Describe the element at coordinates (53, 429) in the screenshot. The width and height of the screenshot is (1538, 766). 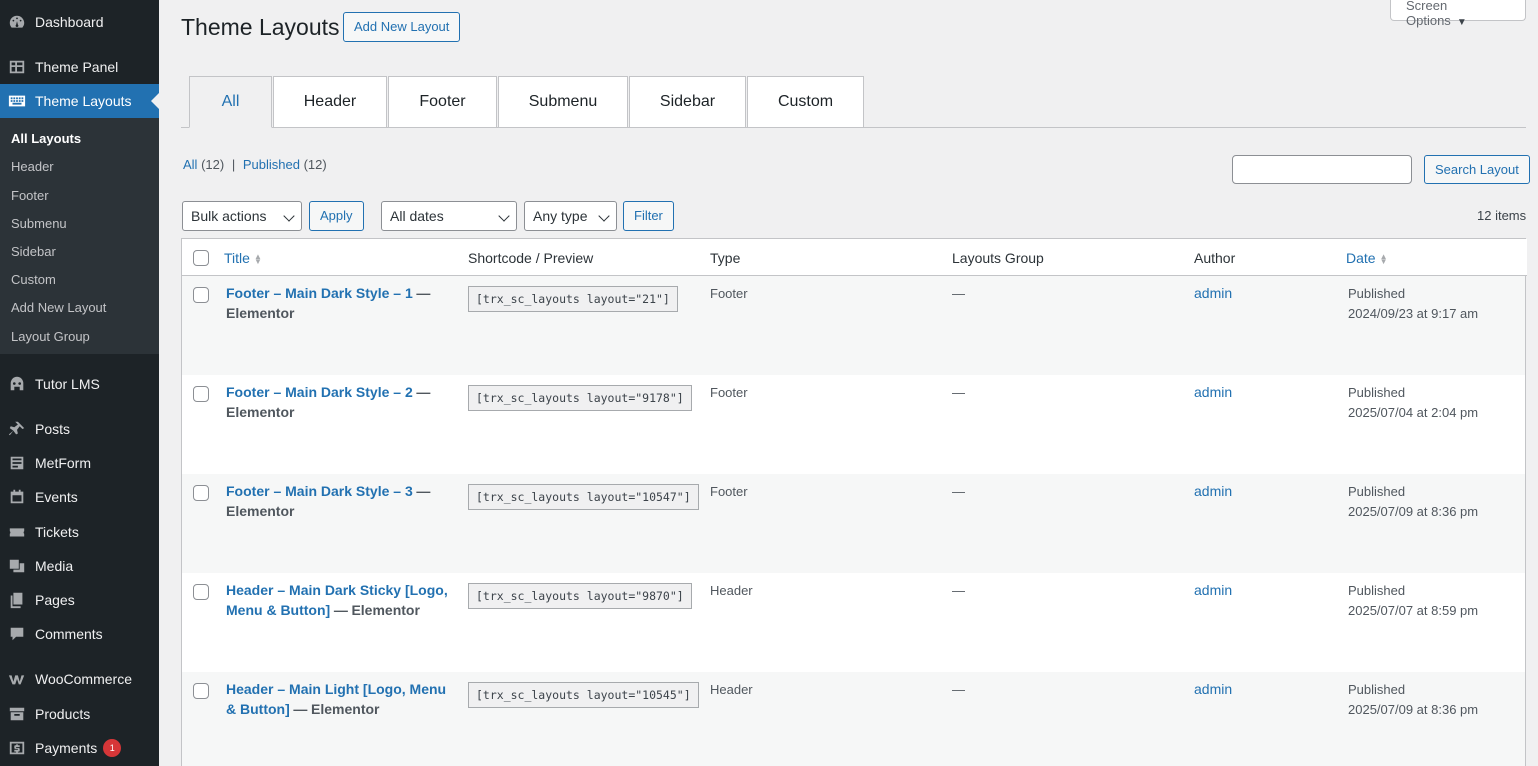
I see `menu-label: Posts` at that location.